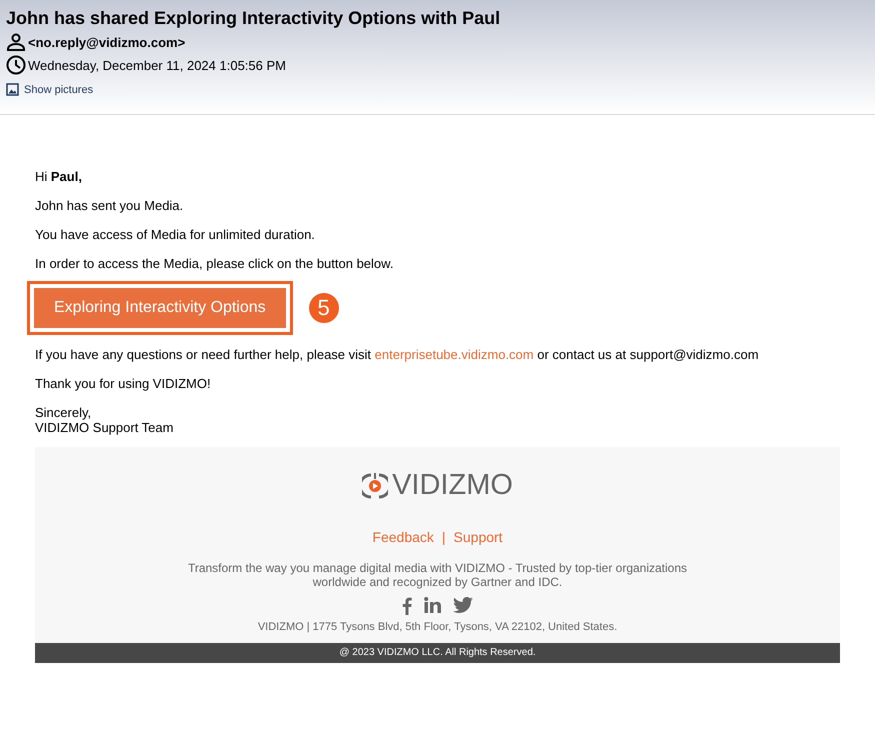 Image resolution: width=875 pixels, height=737 pixels. What do you see at coordinates (463, 604) in the screenshot?
I see `twitter-icon` at bounding box center [463, 604].